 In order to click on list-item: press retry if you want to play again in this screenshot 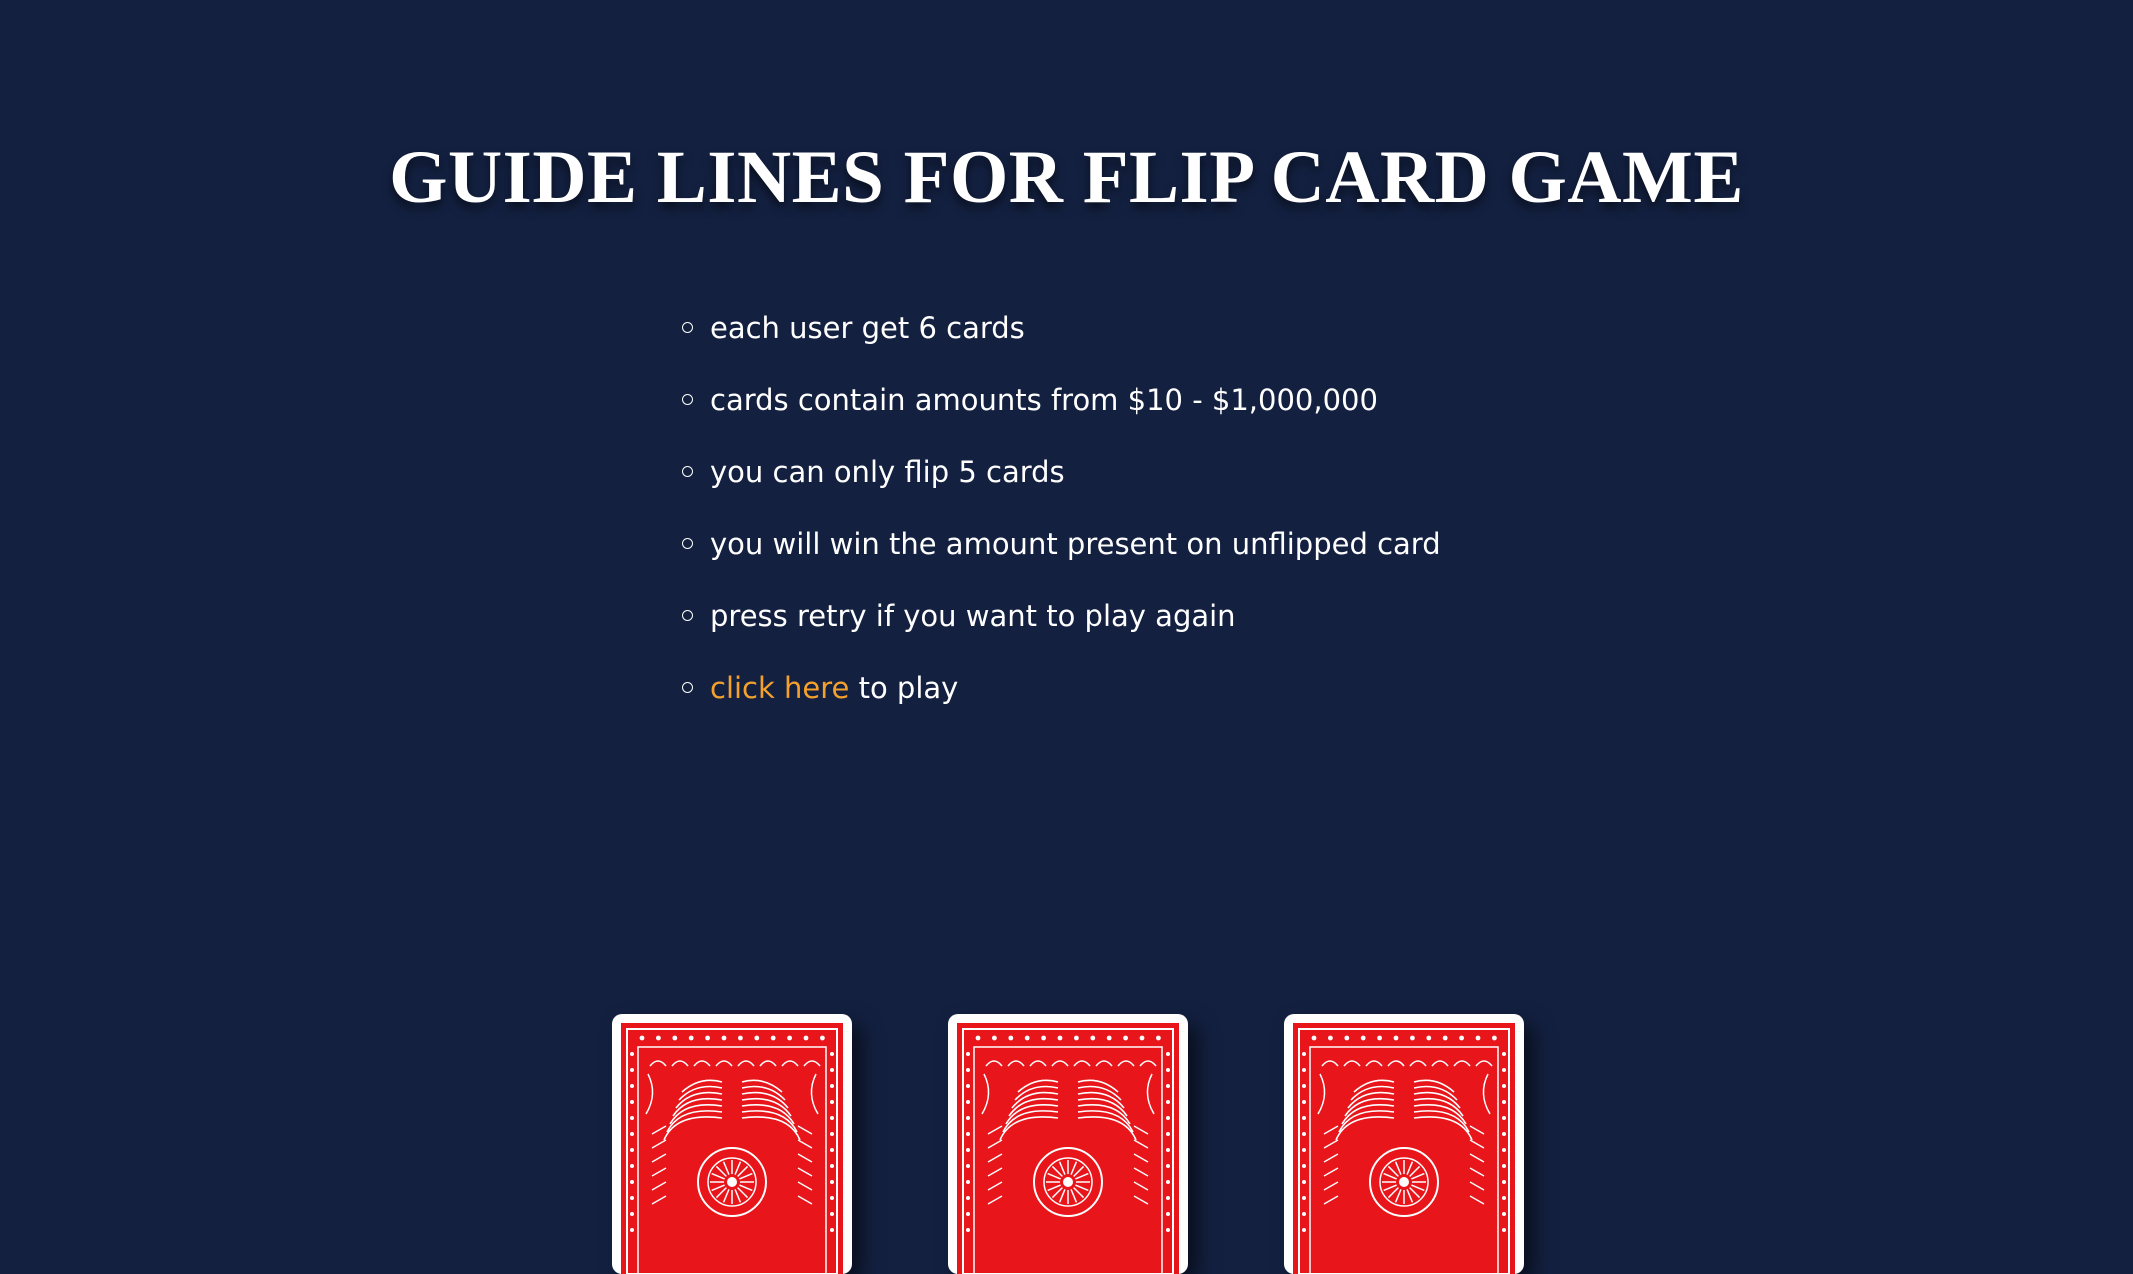, I will do `click(1059, 624)`.